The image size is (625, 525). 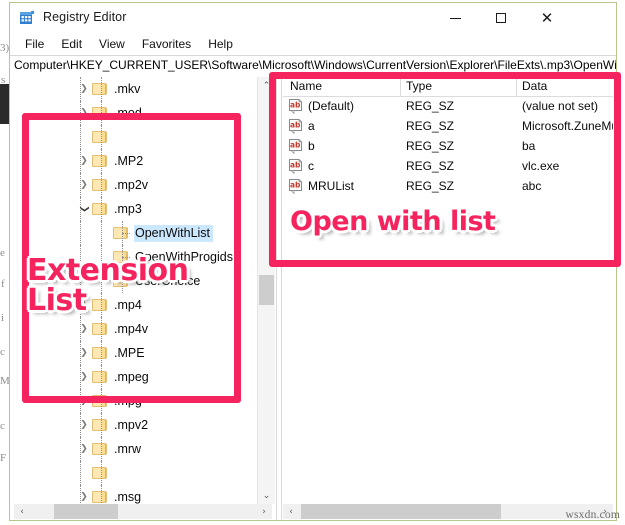 I want to click on tree-vertical-scrollbar: ⌃ ⌄, so click(x=266, y=290).